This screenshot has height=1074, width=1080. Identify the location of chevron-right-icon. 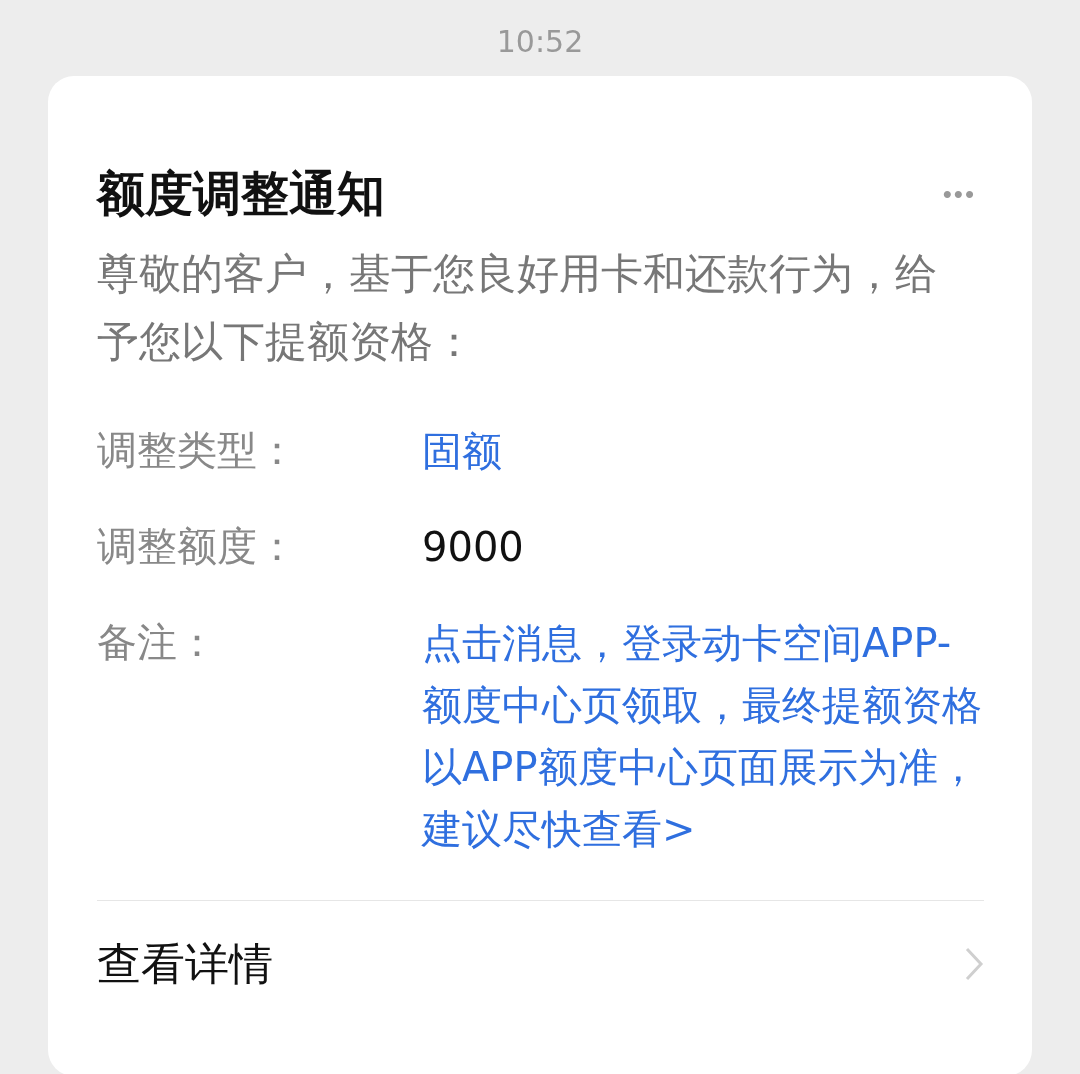
(974, 964).